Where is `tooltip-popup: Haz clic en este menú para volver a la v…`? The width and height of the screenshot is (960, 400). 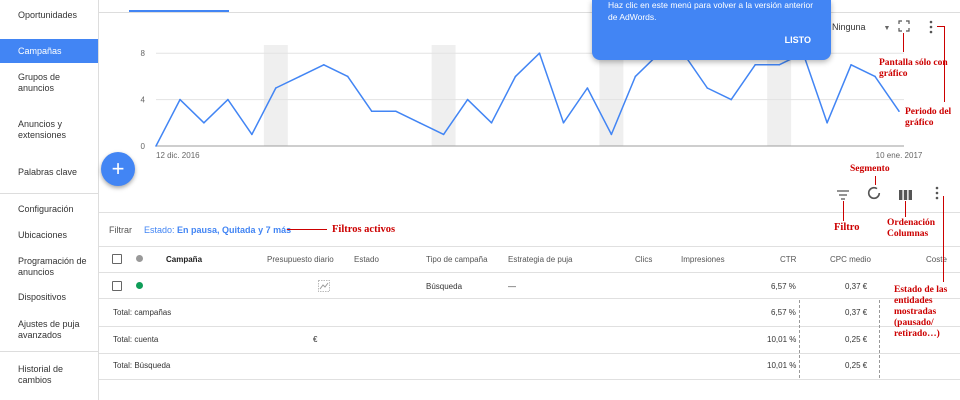 tooltip-popup: Haz clic en este menú para volver a la v… is located at coordinates (711, 30).